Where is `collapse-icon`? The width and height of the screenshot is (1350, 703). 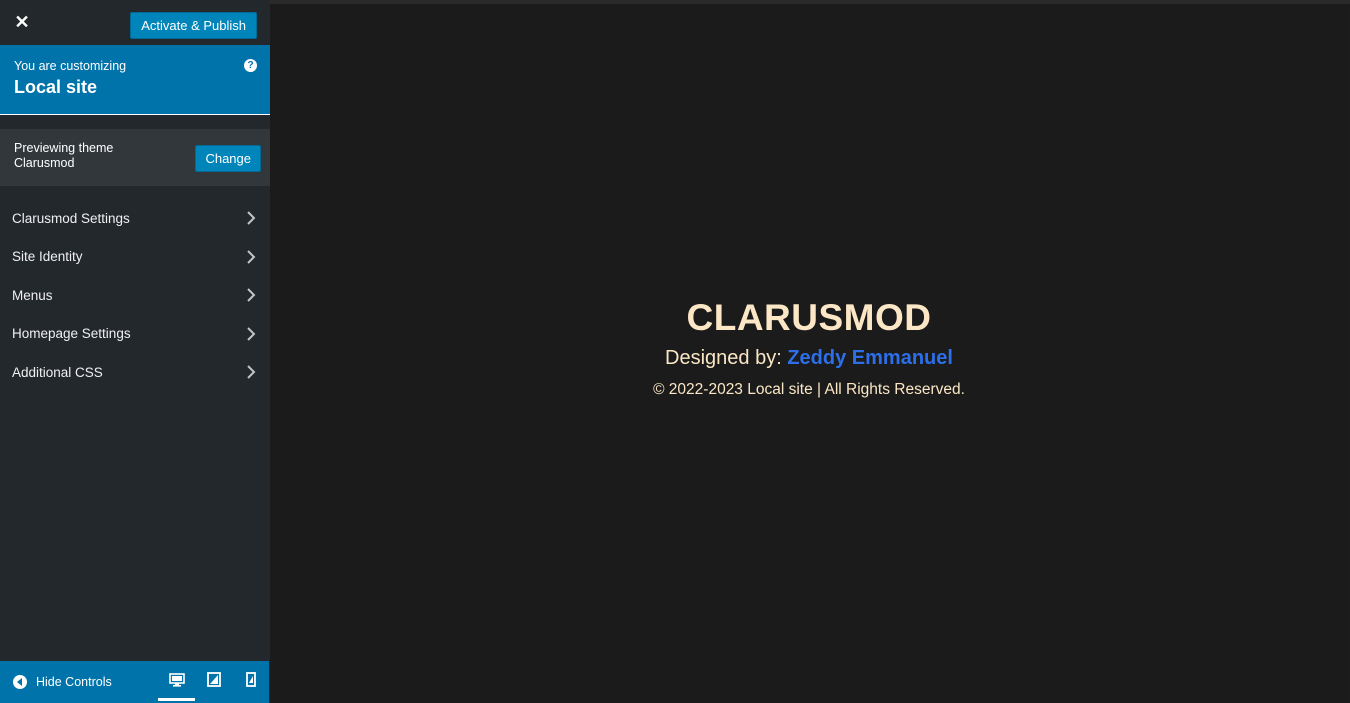 collapse-icon is located at coordinates (20, 682).